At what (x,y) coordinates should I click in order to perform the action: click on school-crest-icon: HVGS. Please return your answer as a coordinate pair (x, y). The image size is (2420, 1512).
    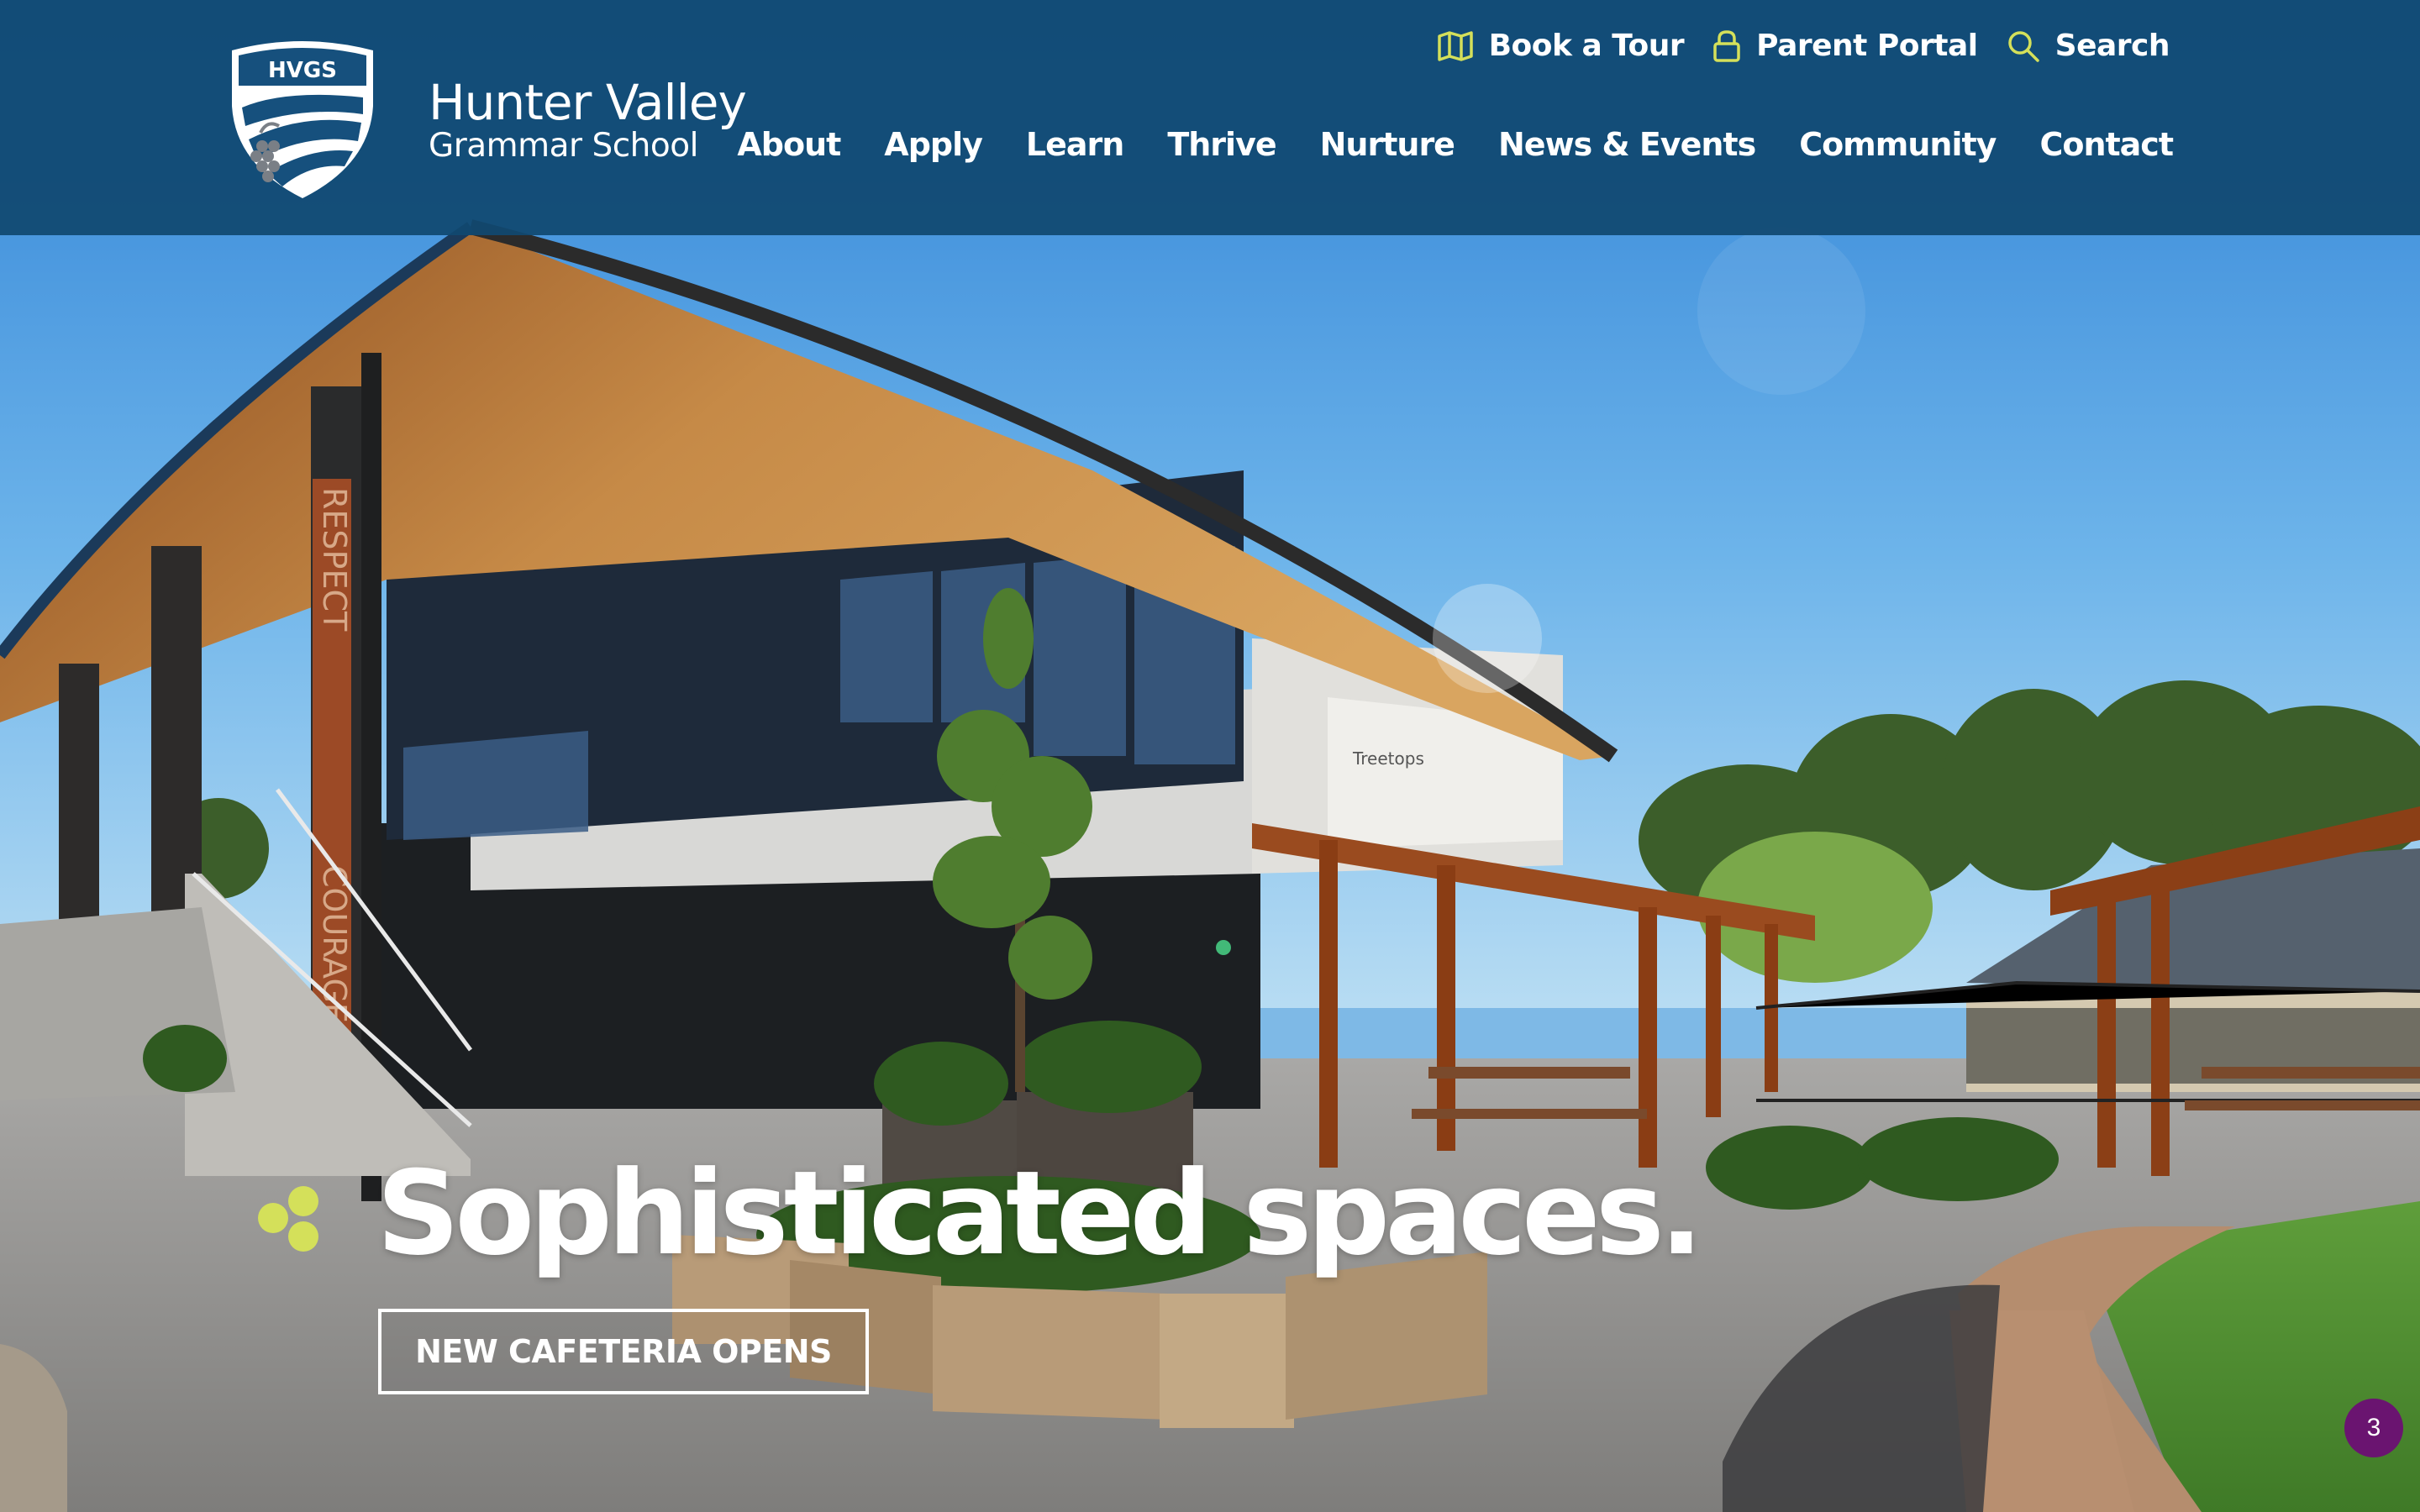
    Looking at the image, I should click on (302, 119).